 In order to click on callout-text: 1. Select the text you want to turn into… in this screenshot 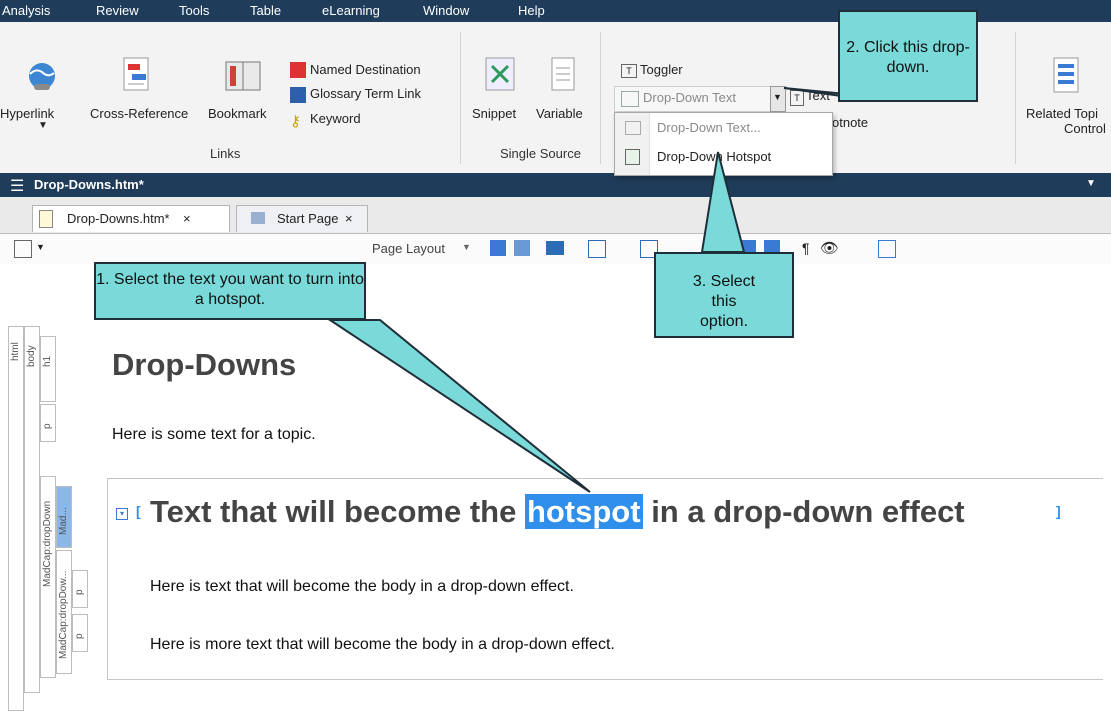, I will do `click(230, 289)`.